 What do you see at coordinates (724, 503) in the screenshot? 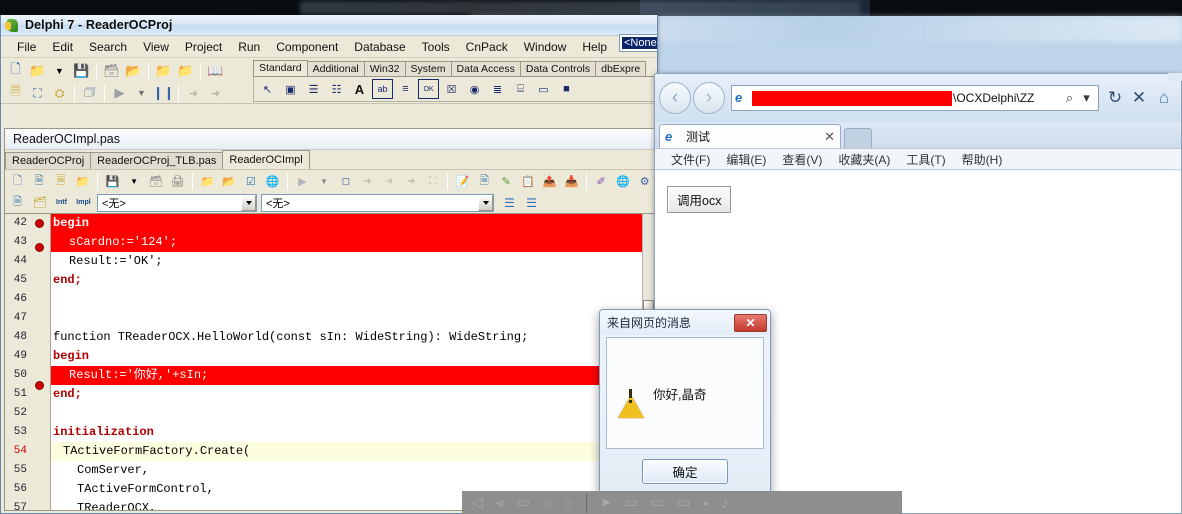
I see `strip-icon-note: ♪` at bounding box center [724, 503].